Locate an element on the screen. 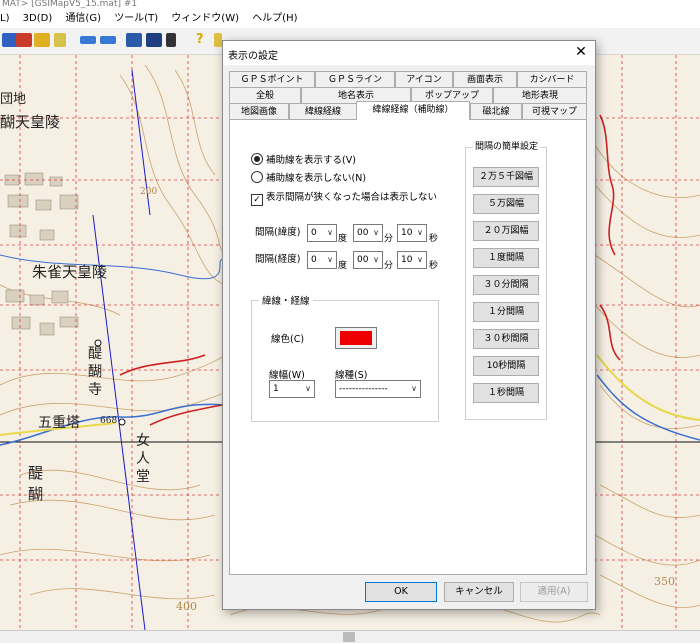  quick-10-second-button: 10秒間隔 is located at coordinates (506, 366).